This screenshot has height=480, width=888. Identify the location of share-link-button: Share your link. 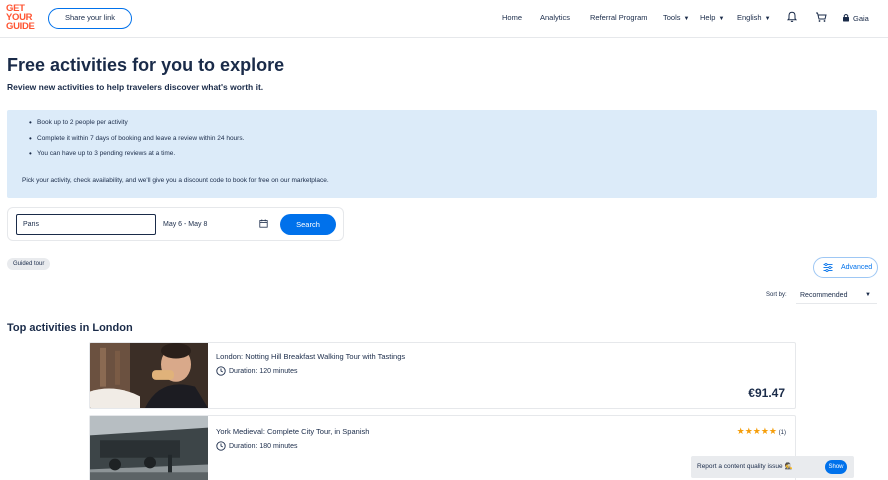
(90, 18).